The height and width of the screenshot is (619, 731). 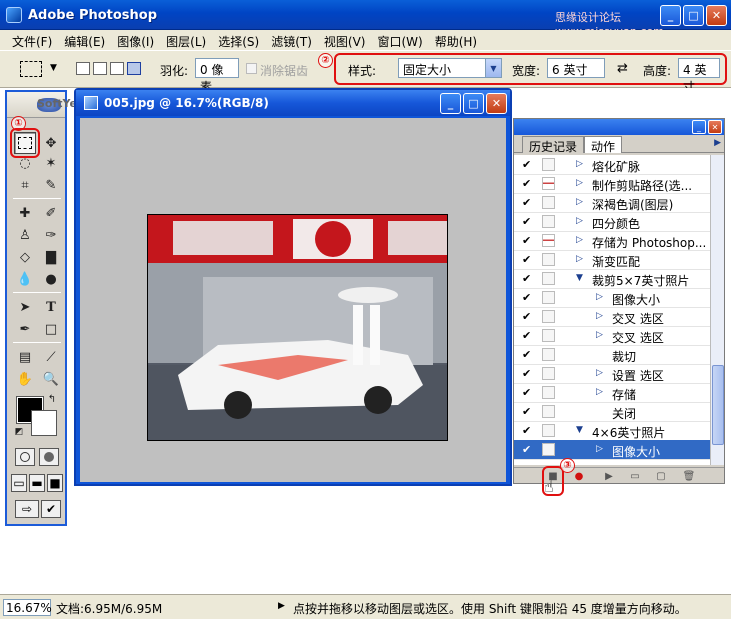 What do you see at coordinates (55, 483) in the screenshot?
I see `screen-mode-full-icon: ■` at bounding box center [55, 483].